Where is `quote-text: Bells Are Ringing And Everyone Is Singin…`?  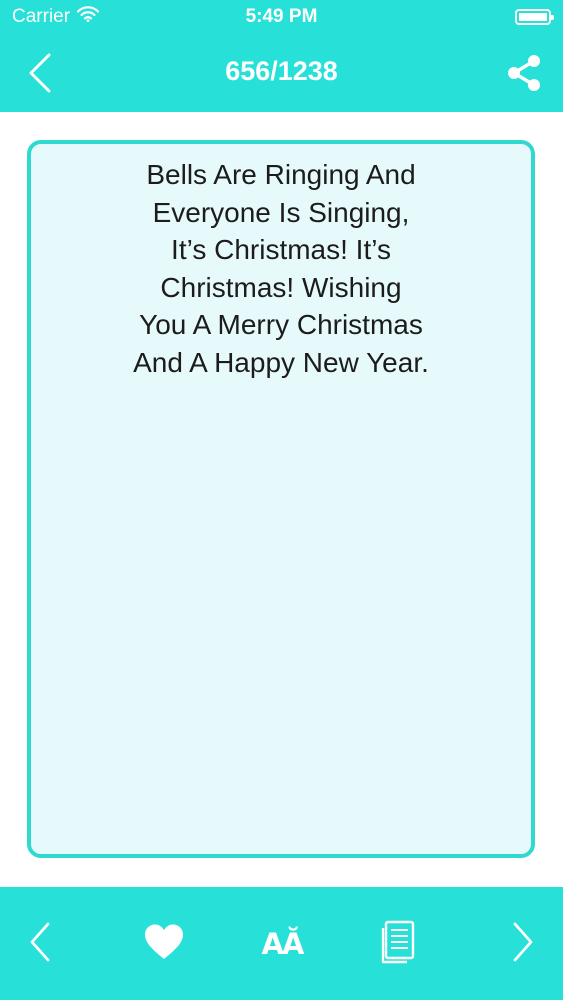
quote-text: Bells Are Ringing And Everyone Is Singin… is located at coordinates (281, 268).